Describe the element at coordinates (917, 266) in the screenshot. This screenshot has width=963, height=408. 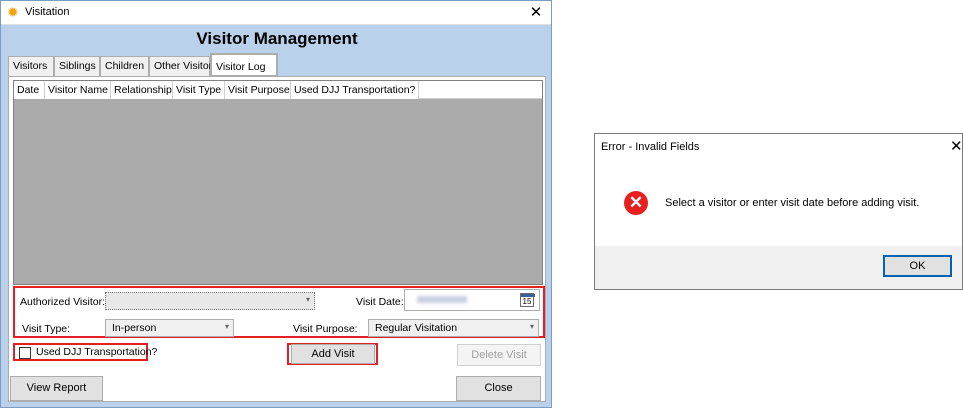
I see `ok-button: OK` at that location.